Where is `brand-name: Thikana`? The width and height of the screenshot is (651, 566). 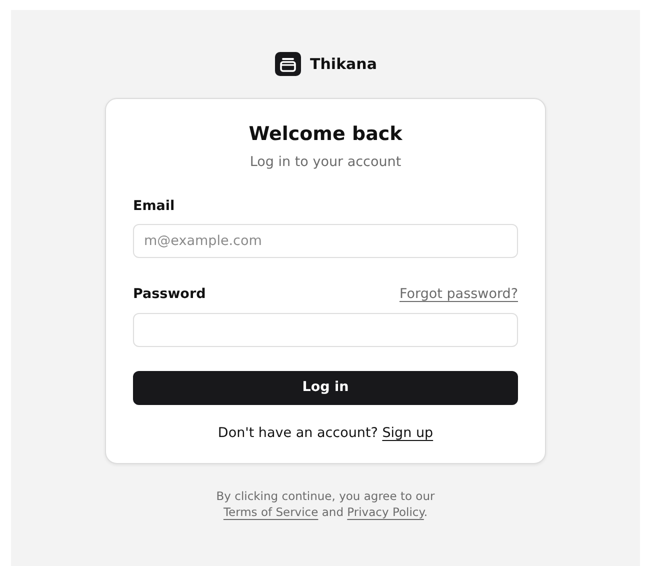 brand-name: Thikana is located at coordinates (343, 64).